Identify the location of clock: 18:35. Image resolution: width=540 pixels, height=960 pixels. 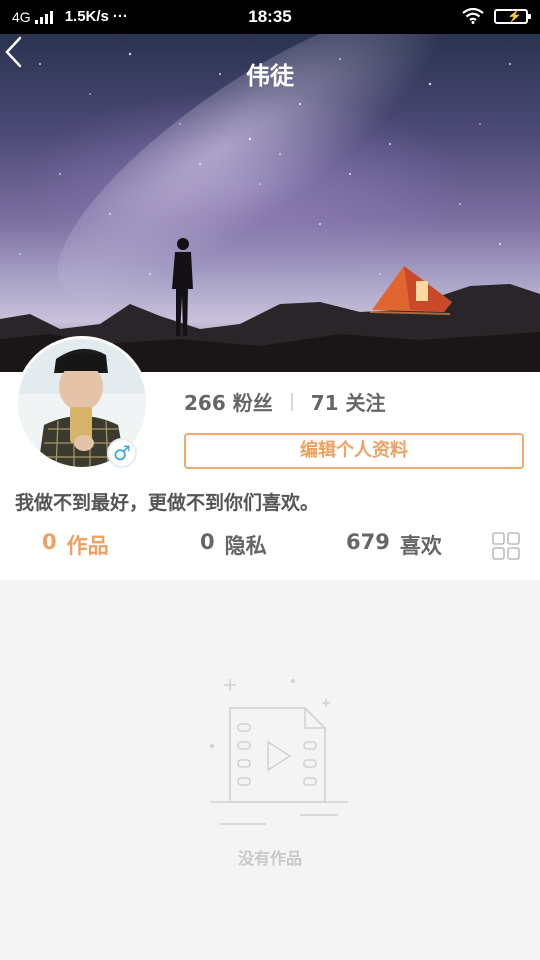
(270, 16).